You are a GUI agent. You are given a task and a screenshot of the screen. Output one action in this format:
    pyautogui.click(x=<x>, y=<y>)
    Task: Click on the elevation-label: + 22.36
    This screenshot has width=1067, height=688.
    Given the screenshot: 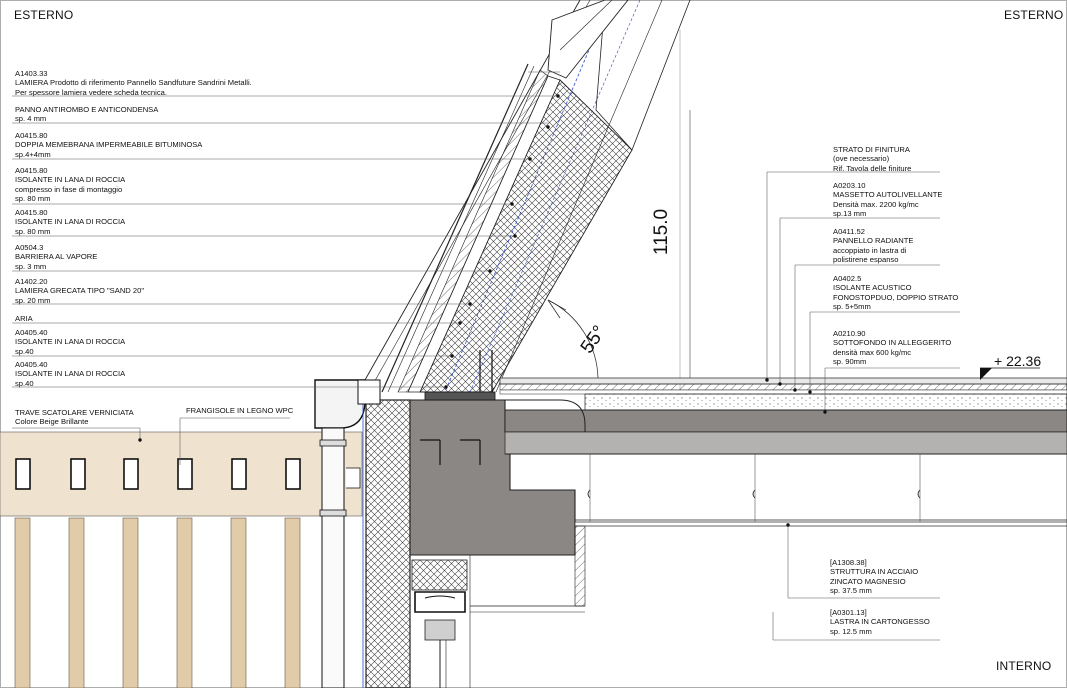 What is the action you would take?
    pyautogui.click(x=1018, y=361)
    